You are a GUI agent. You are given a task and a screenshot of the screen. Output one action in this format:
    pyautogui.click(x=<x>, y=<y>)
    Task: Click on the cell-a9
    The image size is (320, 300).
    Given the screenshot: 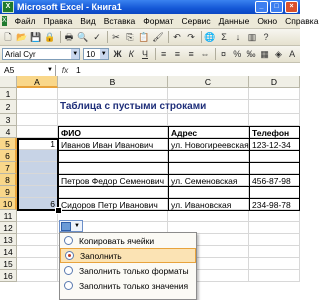 What is the action you would take?
    pyautogui.click(x=37, y=192)
    